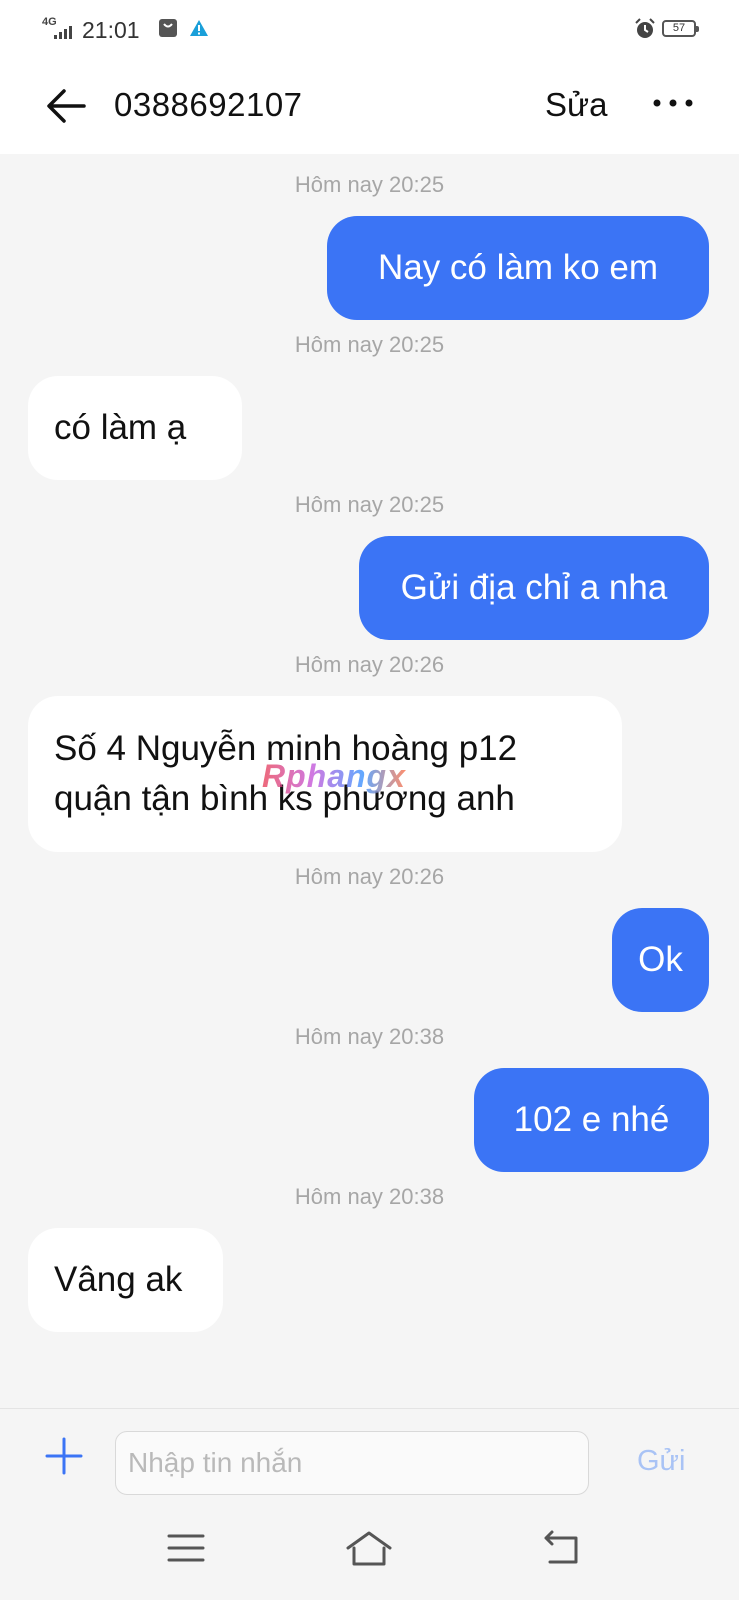  What do you see at coordinates (334, 776) in the screenshot?
I see `watermark-logo: Rphangx` at bounding box center [334, 776].